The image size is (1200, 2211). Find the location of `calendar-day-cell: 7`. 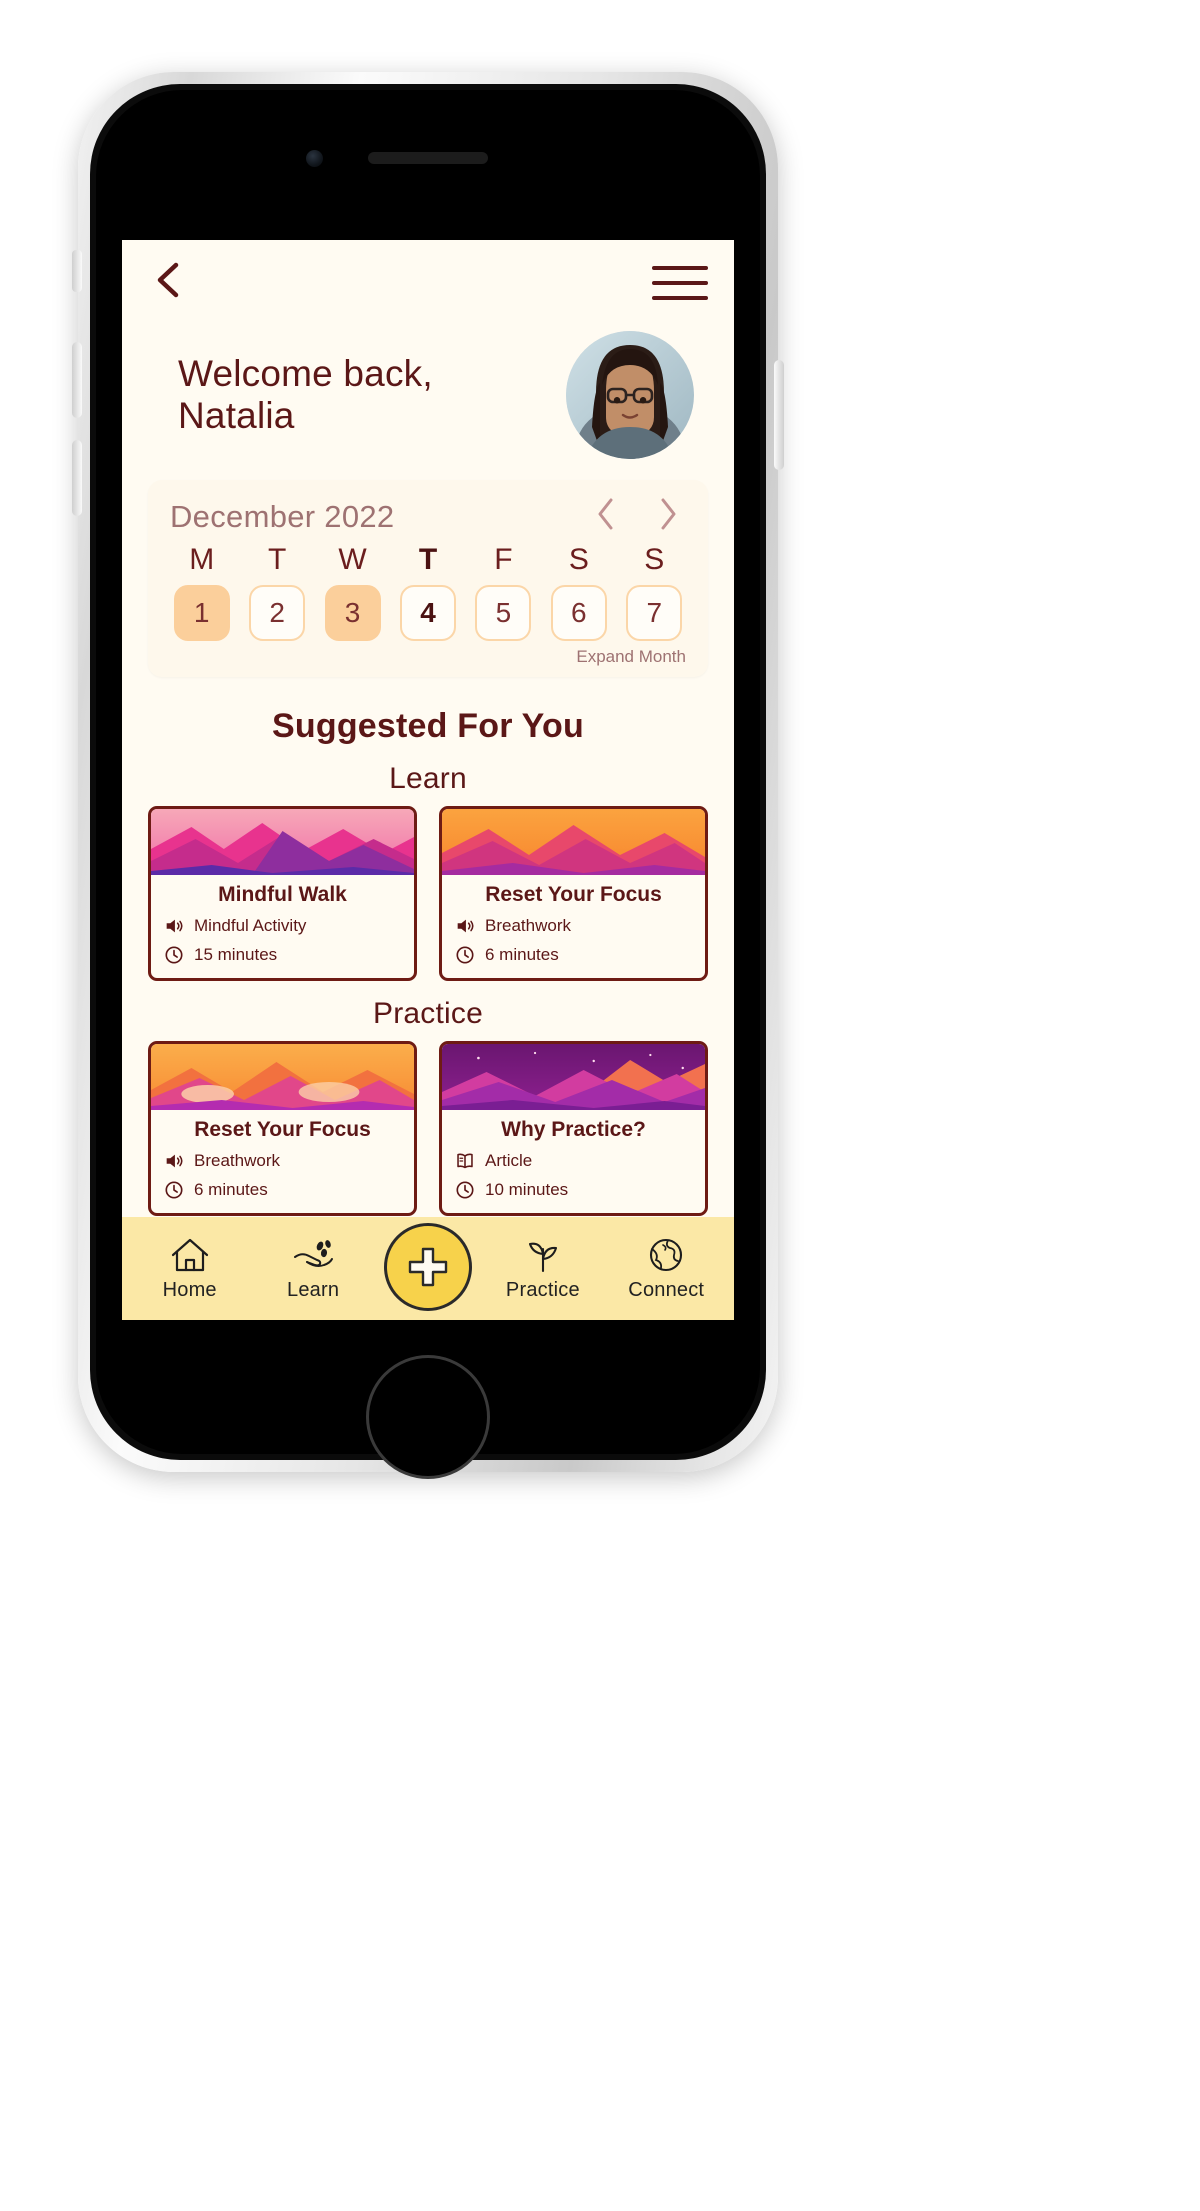

calendar-day-cell: 7 is located at coordinates (654, 615).